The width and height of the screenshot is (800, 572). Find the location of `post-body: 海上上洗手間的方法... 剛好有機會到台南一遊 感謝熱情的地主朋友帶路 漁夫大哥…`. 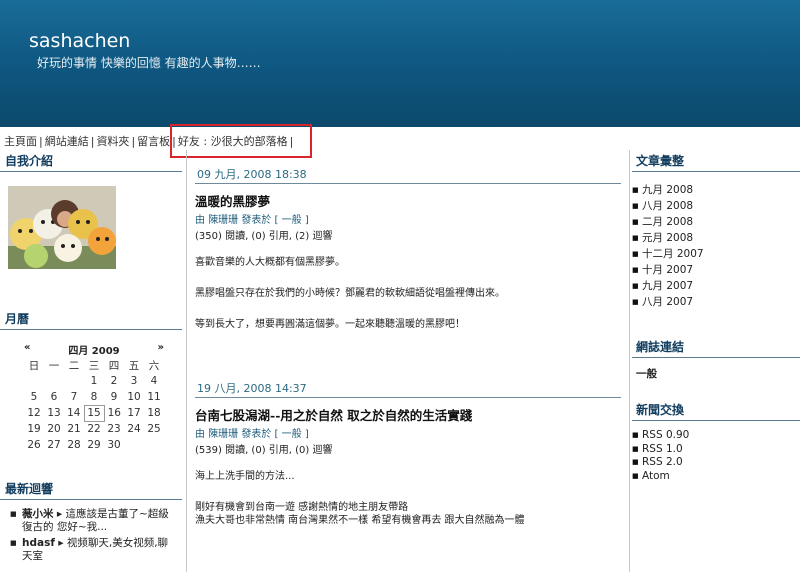

post-body: 海上上洗手間的方法... 剛好有機會到台南一遊 感謝熱情的地主朋友帶路 漁夫大哥… is located at coordinates (408, 498).